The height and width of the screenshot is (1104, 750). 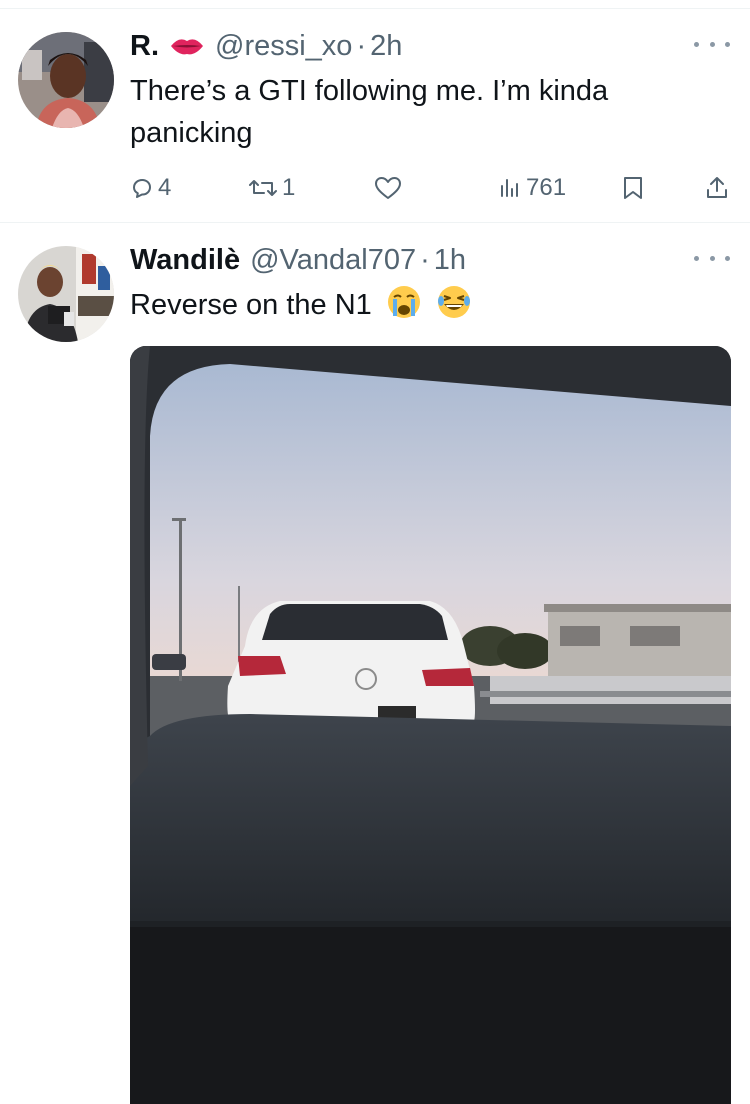 I want to click on reply-icon, so click(x=142, y=188).